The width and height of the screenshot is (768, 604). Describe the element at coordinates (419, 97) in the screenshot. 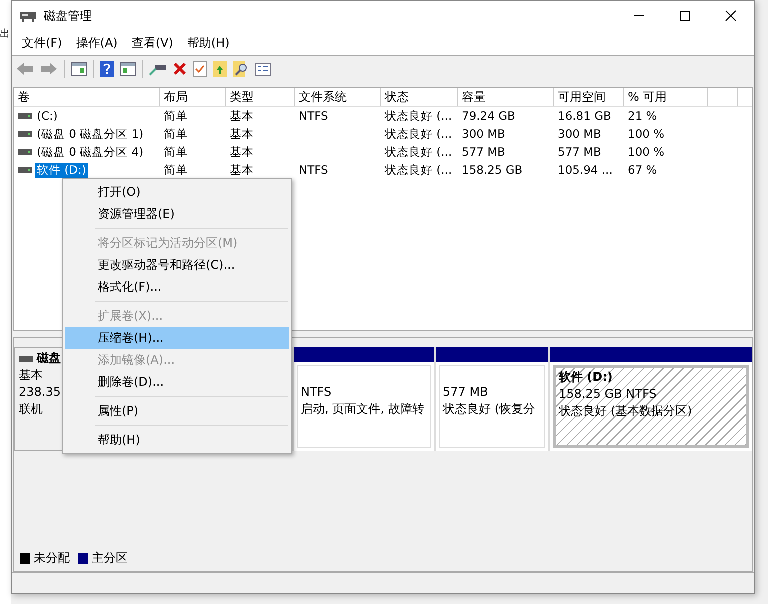

I see `column-header: 状态` at that location.